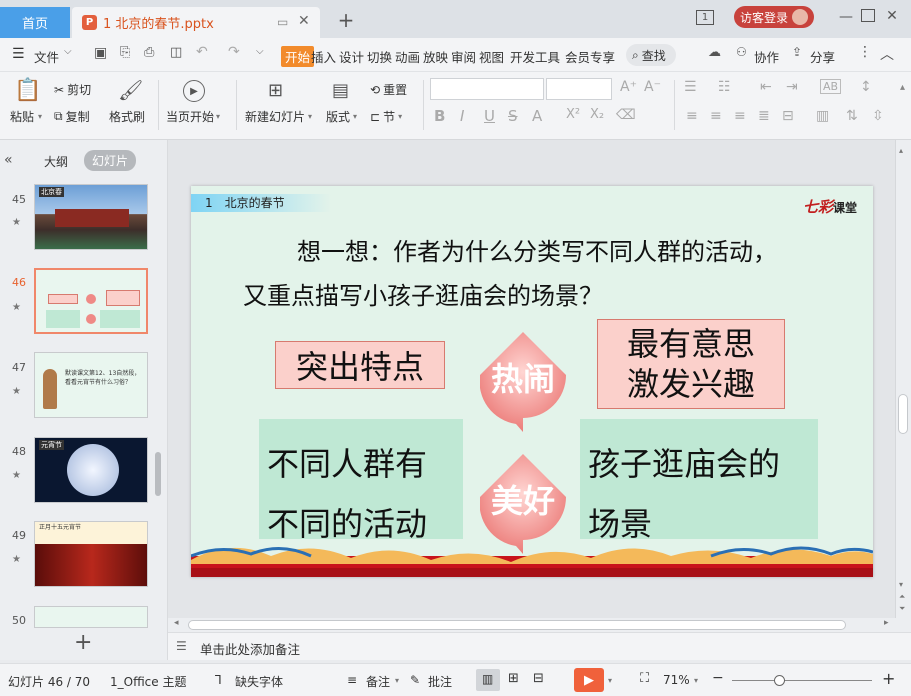 The image size is (911, 696). Describe the element at coordinates (218, 116) in the screenshot. I see `start-dropdown-icon: ▾` at that location.